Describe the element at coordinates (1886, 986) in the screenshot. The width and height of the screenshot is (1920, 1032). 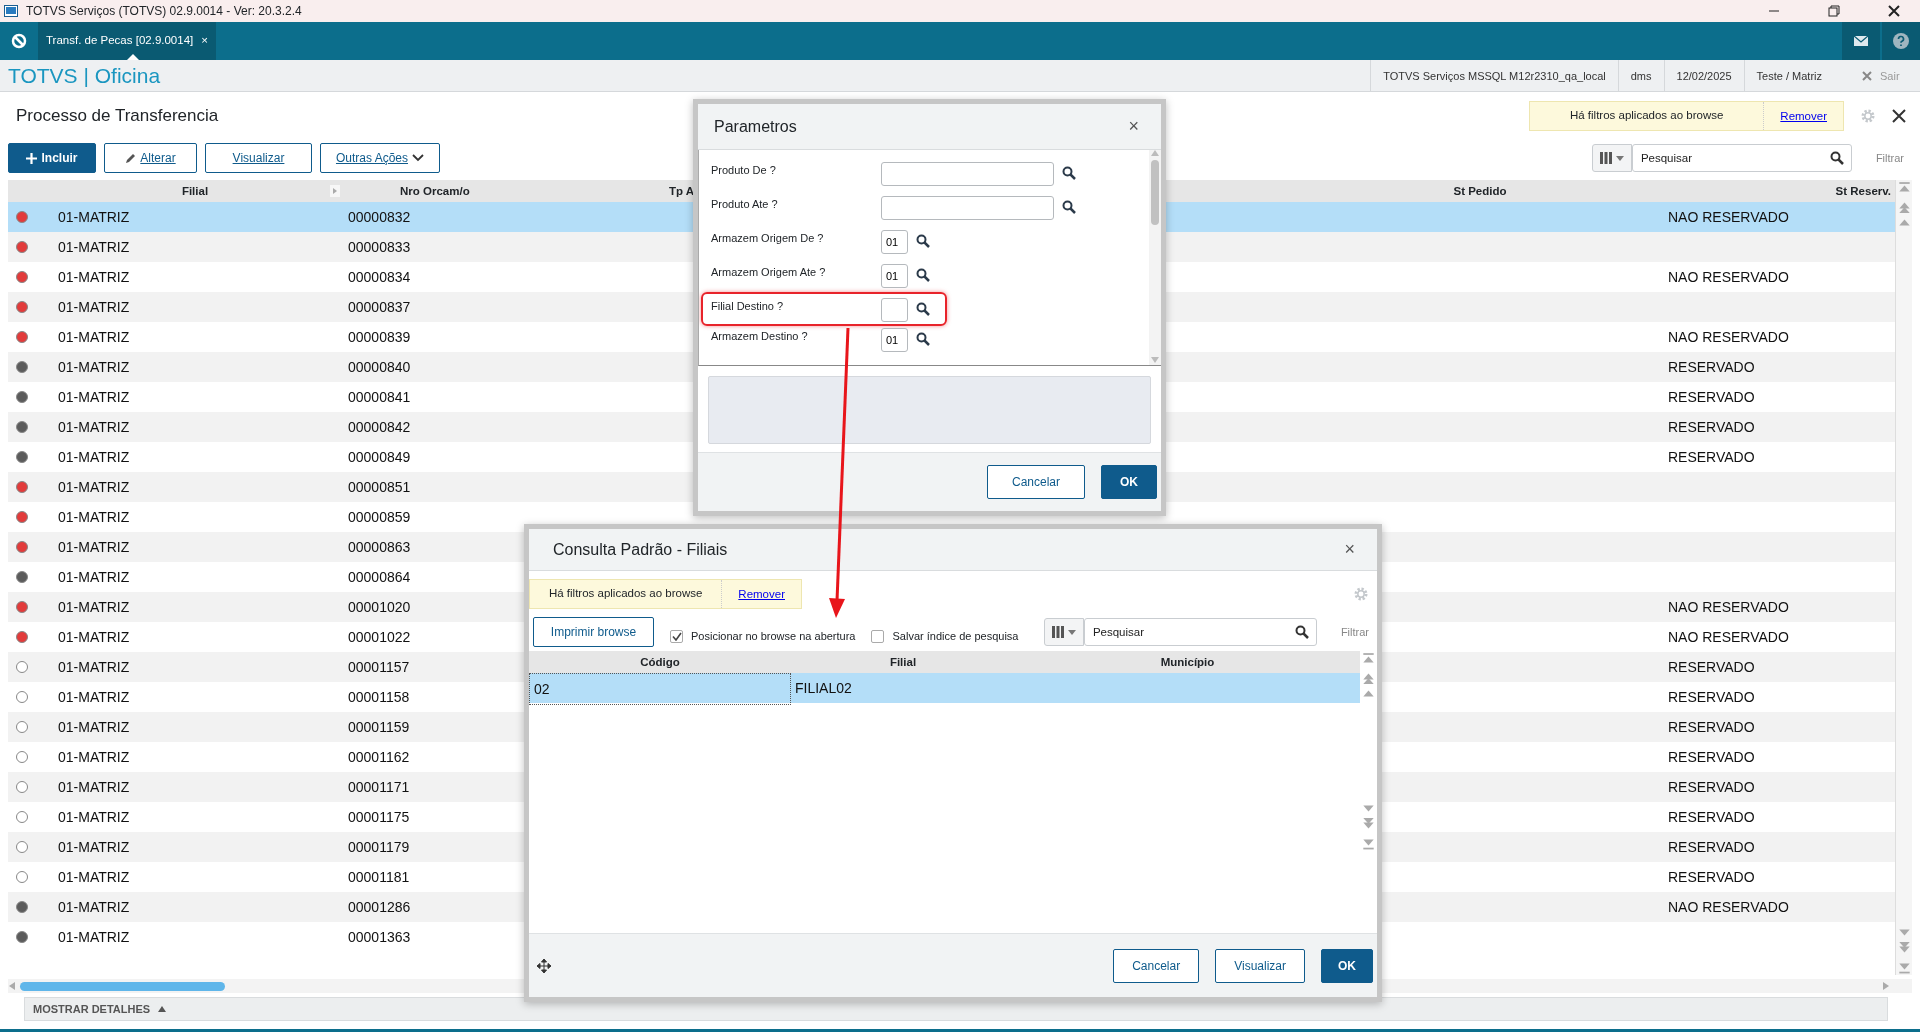
I see `scroll-right-icon` at that location.